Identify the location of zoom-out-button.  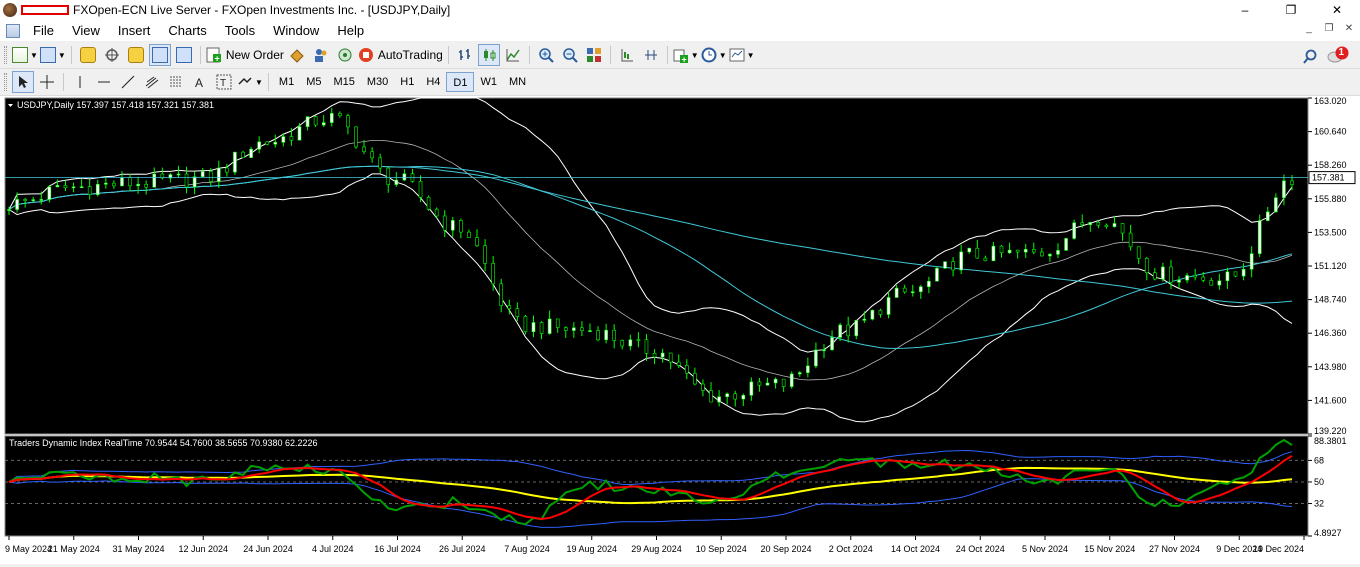
(570, 55).